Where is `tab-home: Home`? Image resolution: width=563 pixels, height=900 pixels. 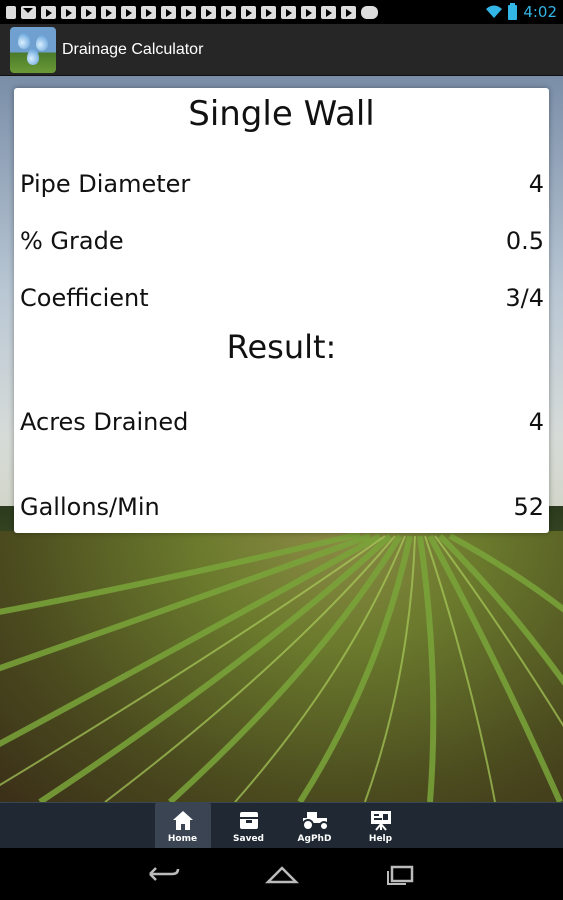
tab-home: Home is located at coordinates (182, 826).